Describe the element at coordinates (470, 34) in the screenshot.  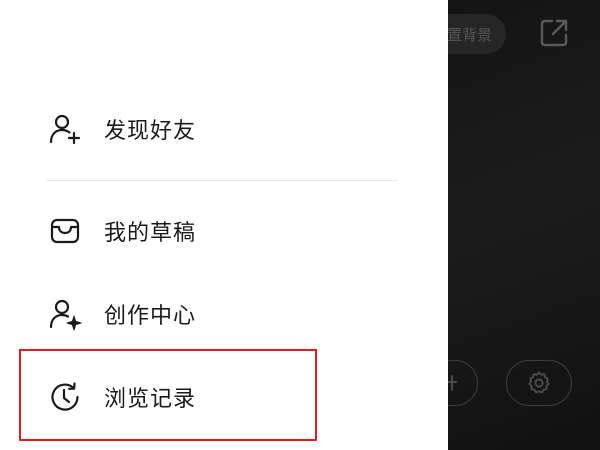
I see `set-background-label: 置背景` at that location.